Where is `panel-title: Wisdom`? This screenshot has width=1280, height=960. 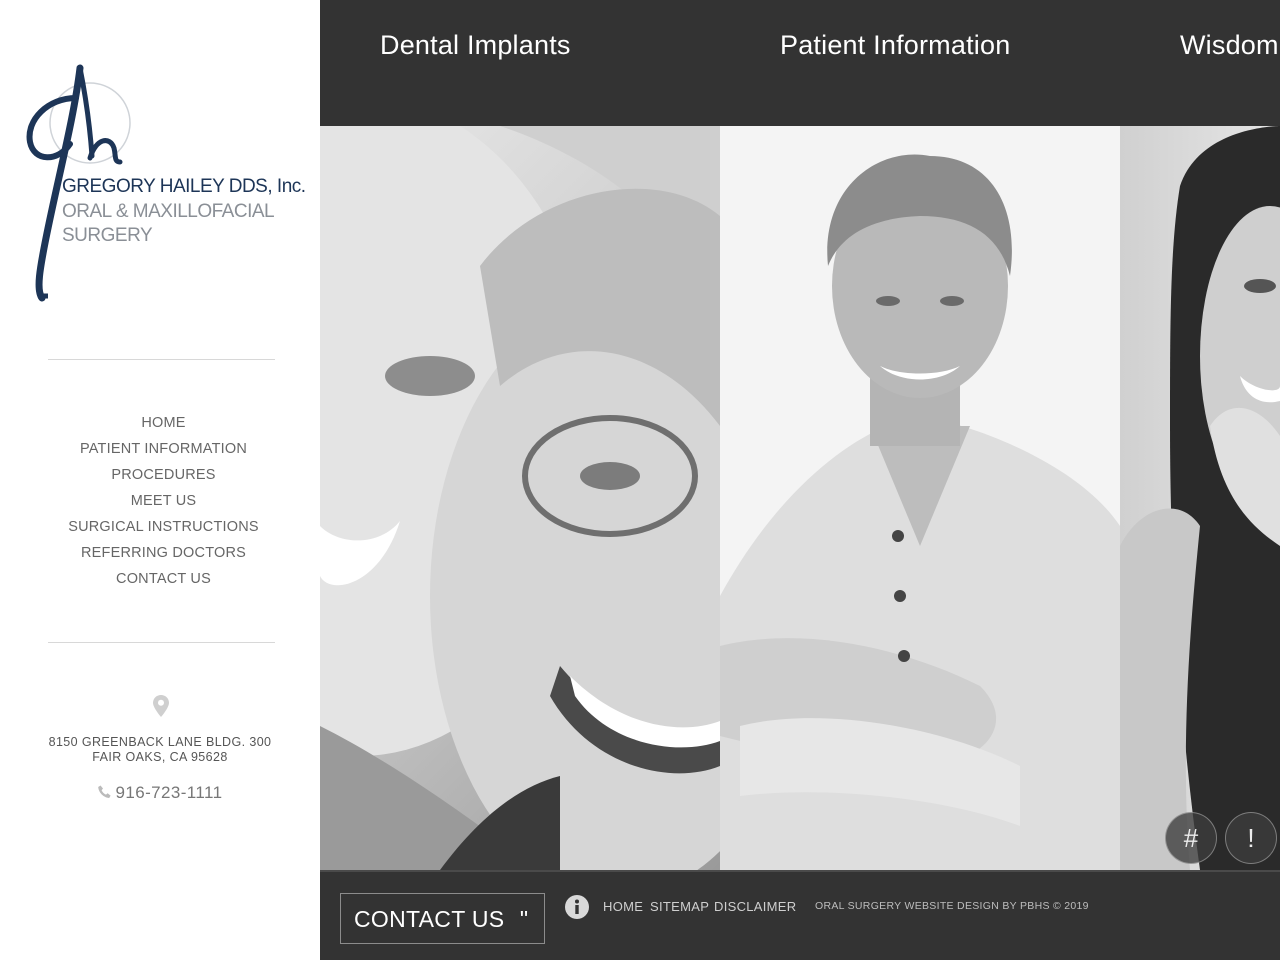
panel-title: Wisdom is located at coordinates (1229, 45).